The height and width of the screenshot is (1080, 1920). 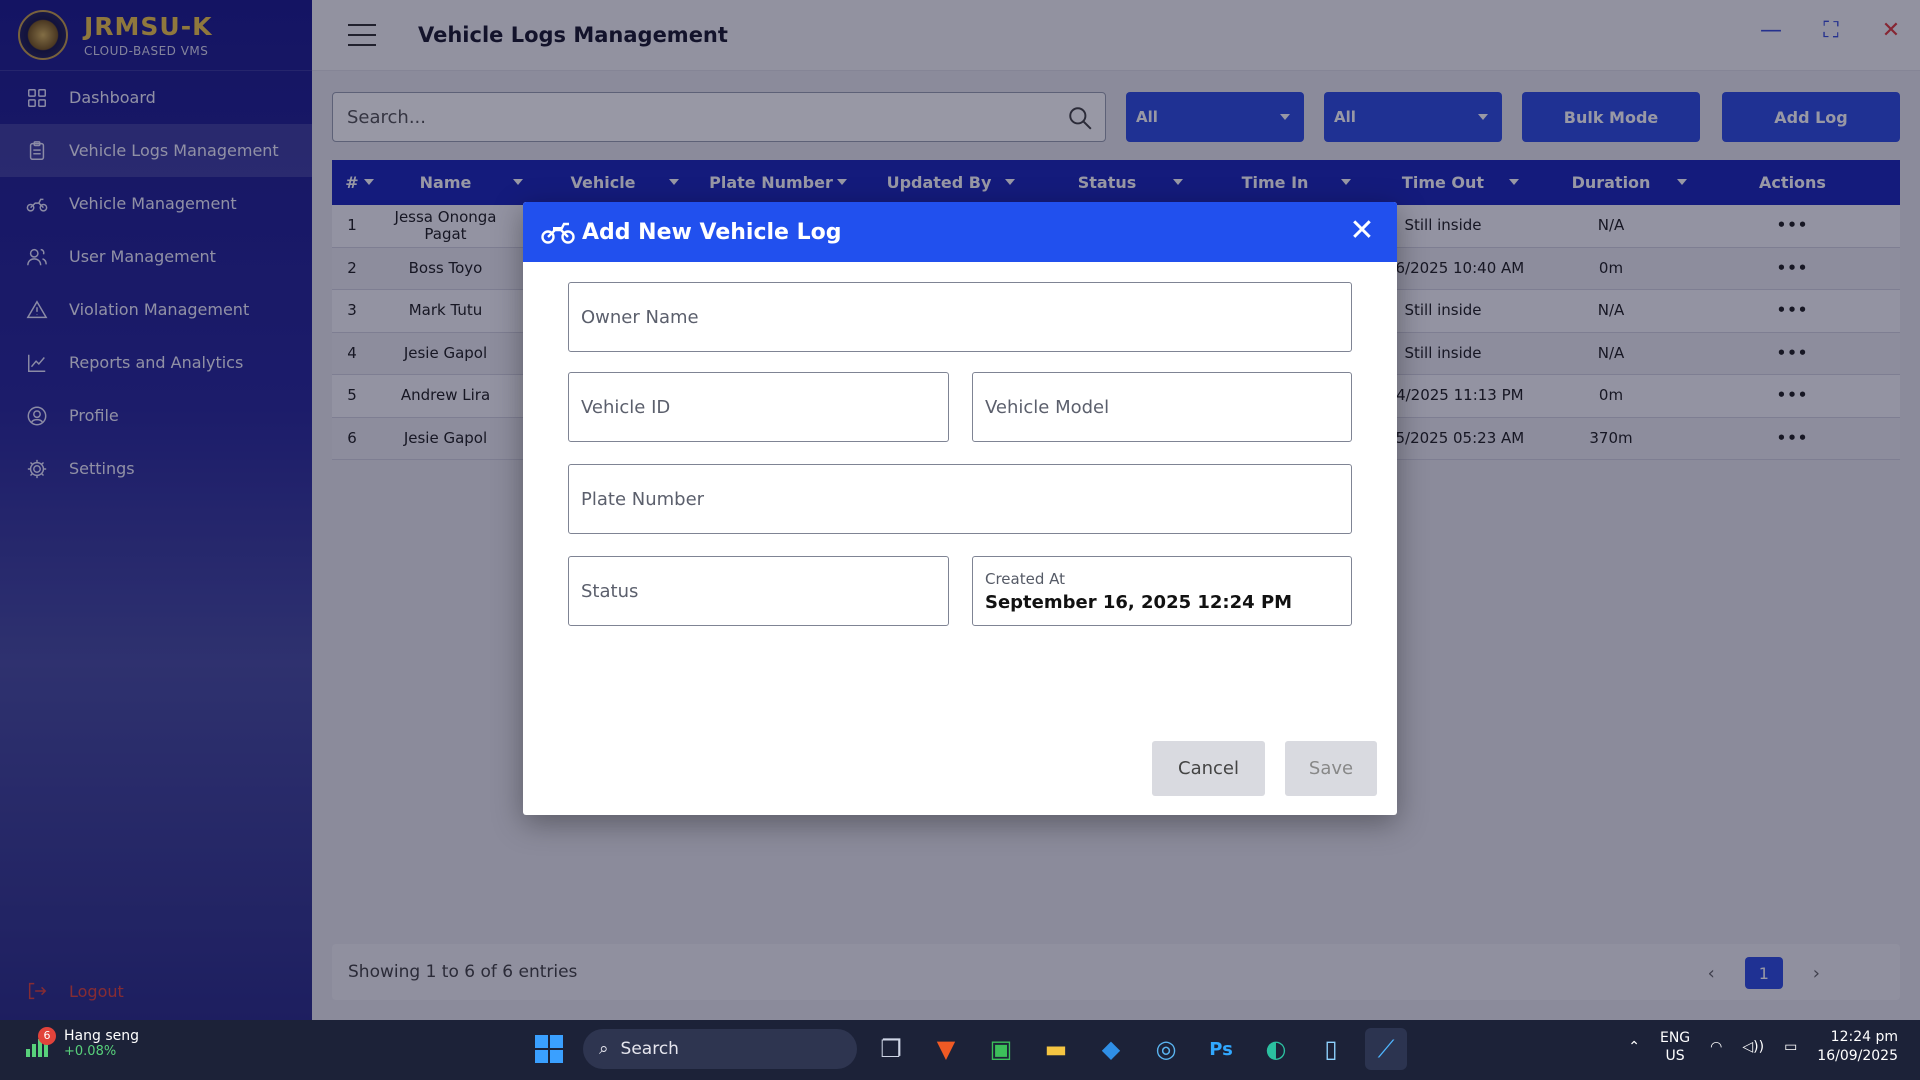 What do you see at coordinates (626, 407) in the screenshot?
I see `vehicle-id-placeholder: Vehicle ID` at bounding box center [626, 407].